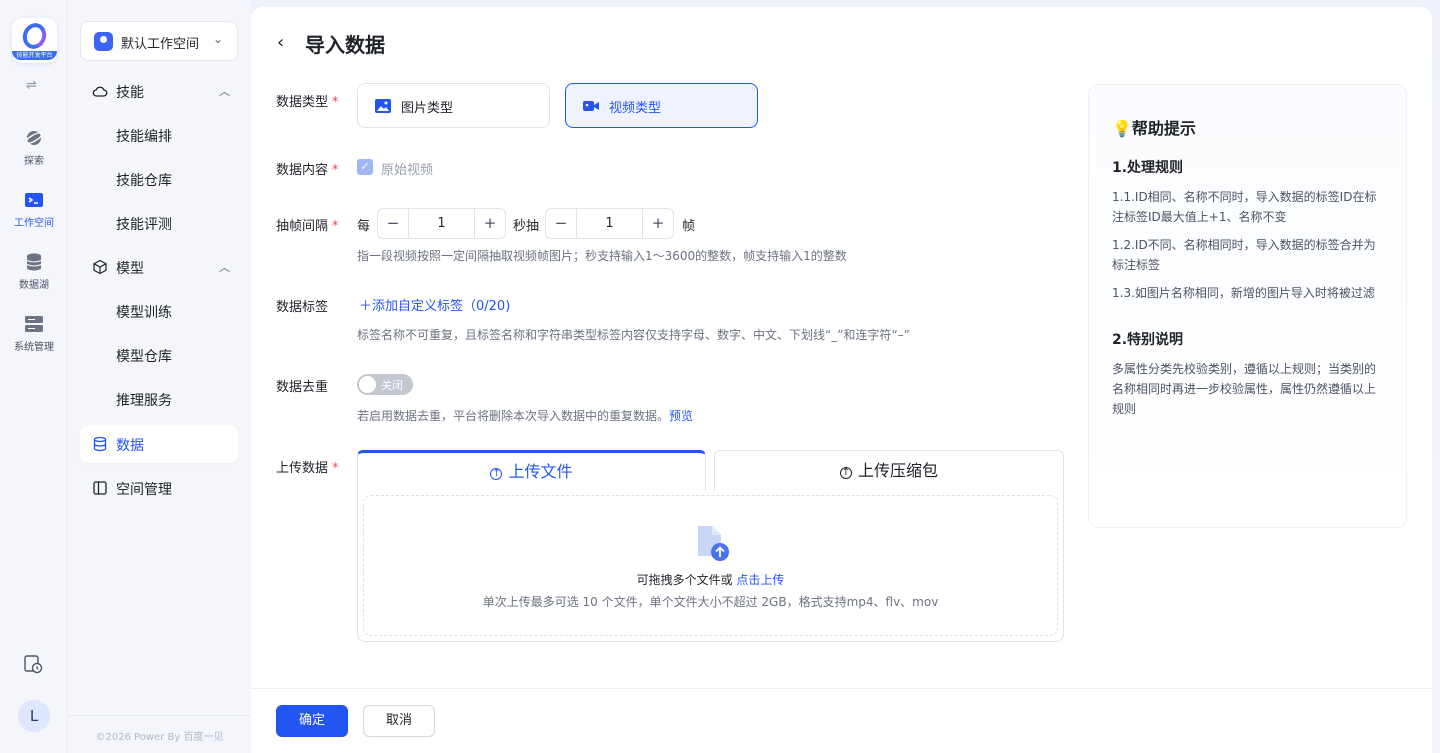 This screenshot has width=1440, height=753. What do you see at coordinates (345, 45) in the screenshot?
I see `page-title: 导入数据` at bounding box center [345, 45].